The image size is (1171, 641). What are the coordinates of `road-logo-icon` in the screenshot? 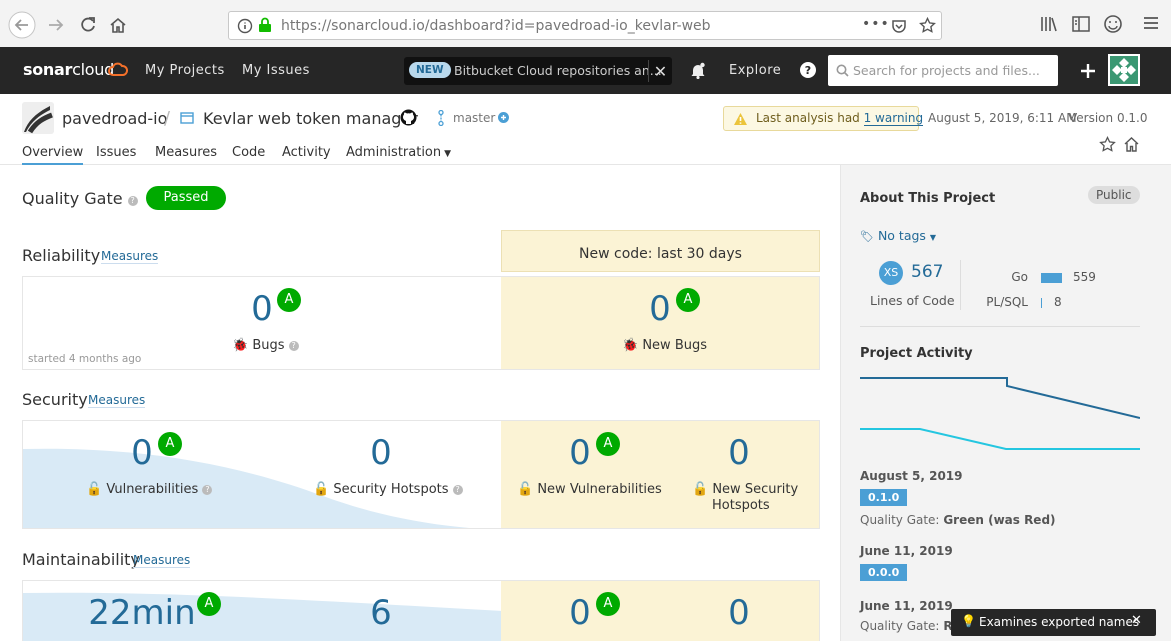 It's located at (38, 118).